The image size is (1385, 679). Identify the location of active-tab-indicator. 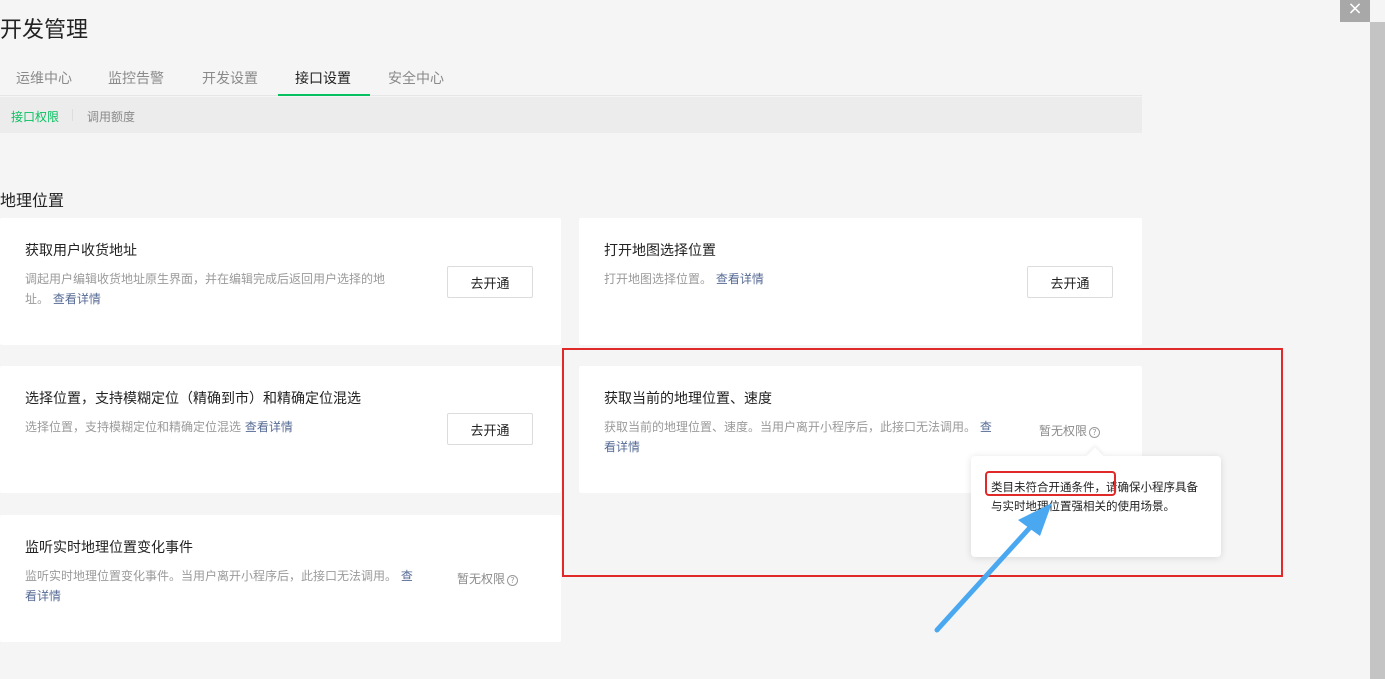
(324, 95).